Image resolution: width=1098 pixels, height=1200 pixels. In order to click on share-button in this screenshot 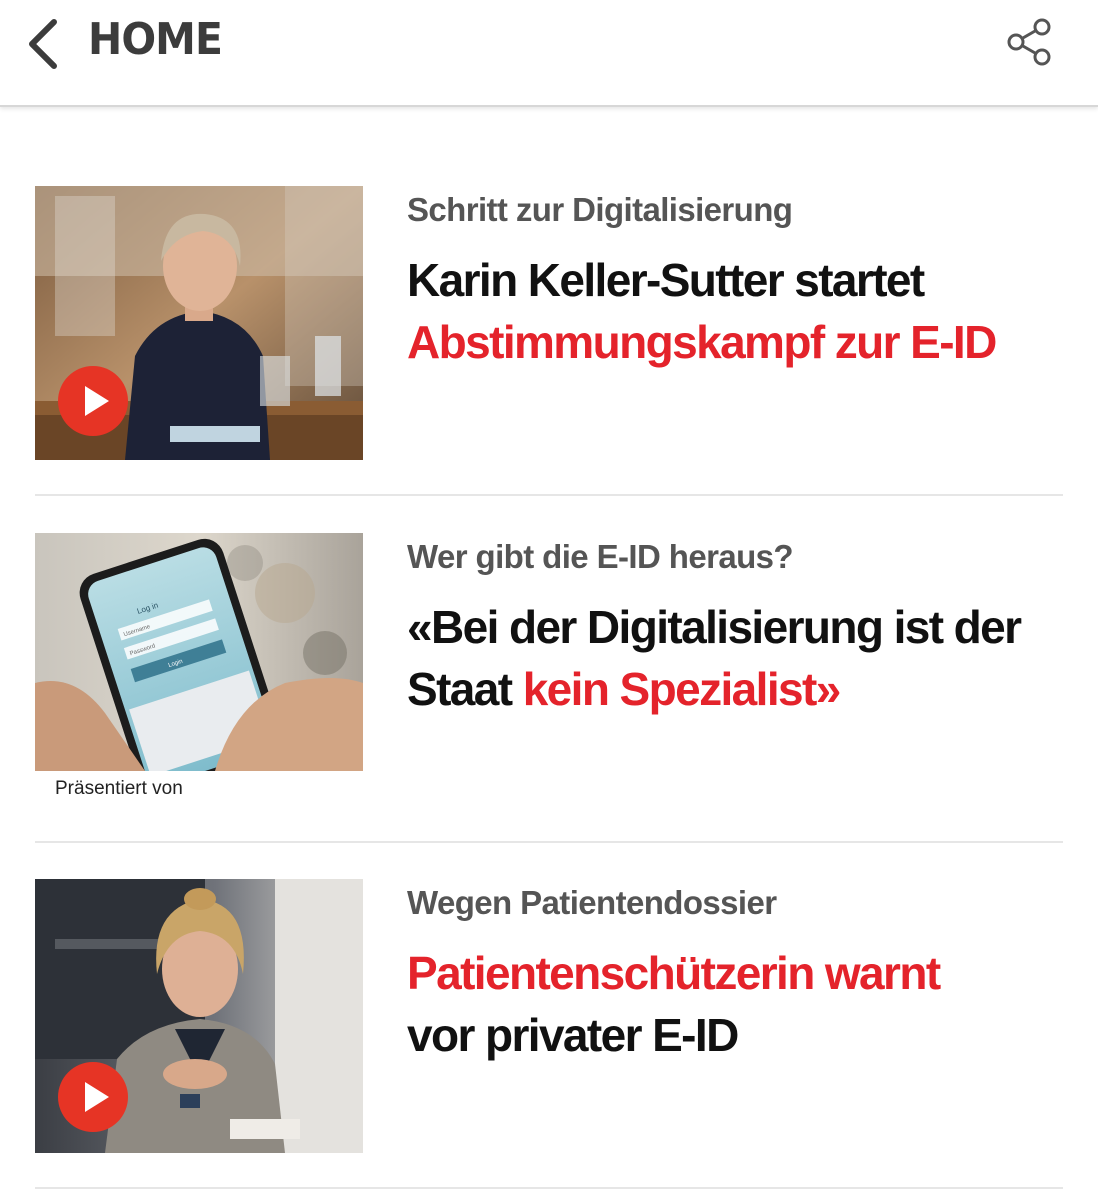, I will do `click(1030, 42)`.